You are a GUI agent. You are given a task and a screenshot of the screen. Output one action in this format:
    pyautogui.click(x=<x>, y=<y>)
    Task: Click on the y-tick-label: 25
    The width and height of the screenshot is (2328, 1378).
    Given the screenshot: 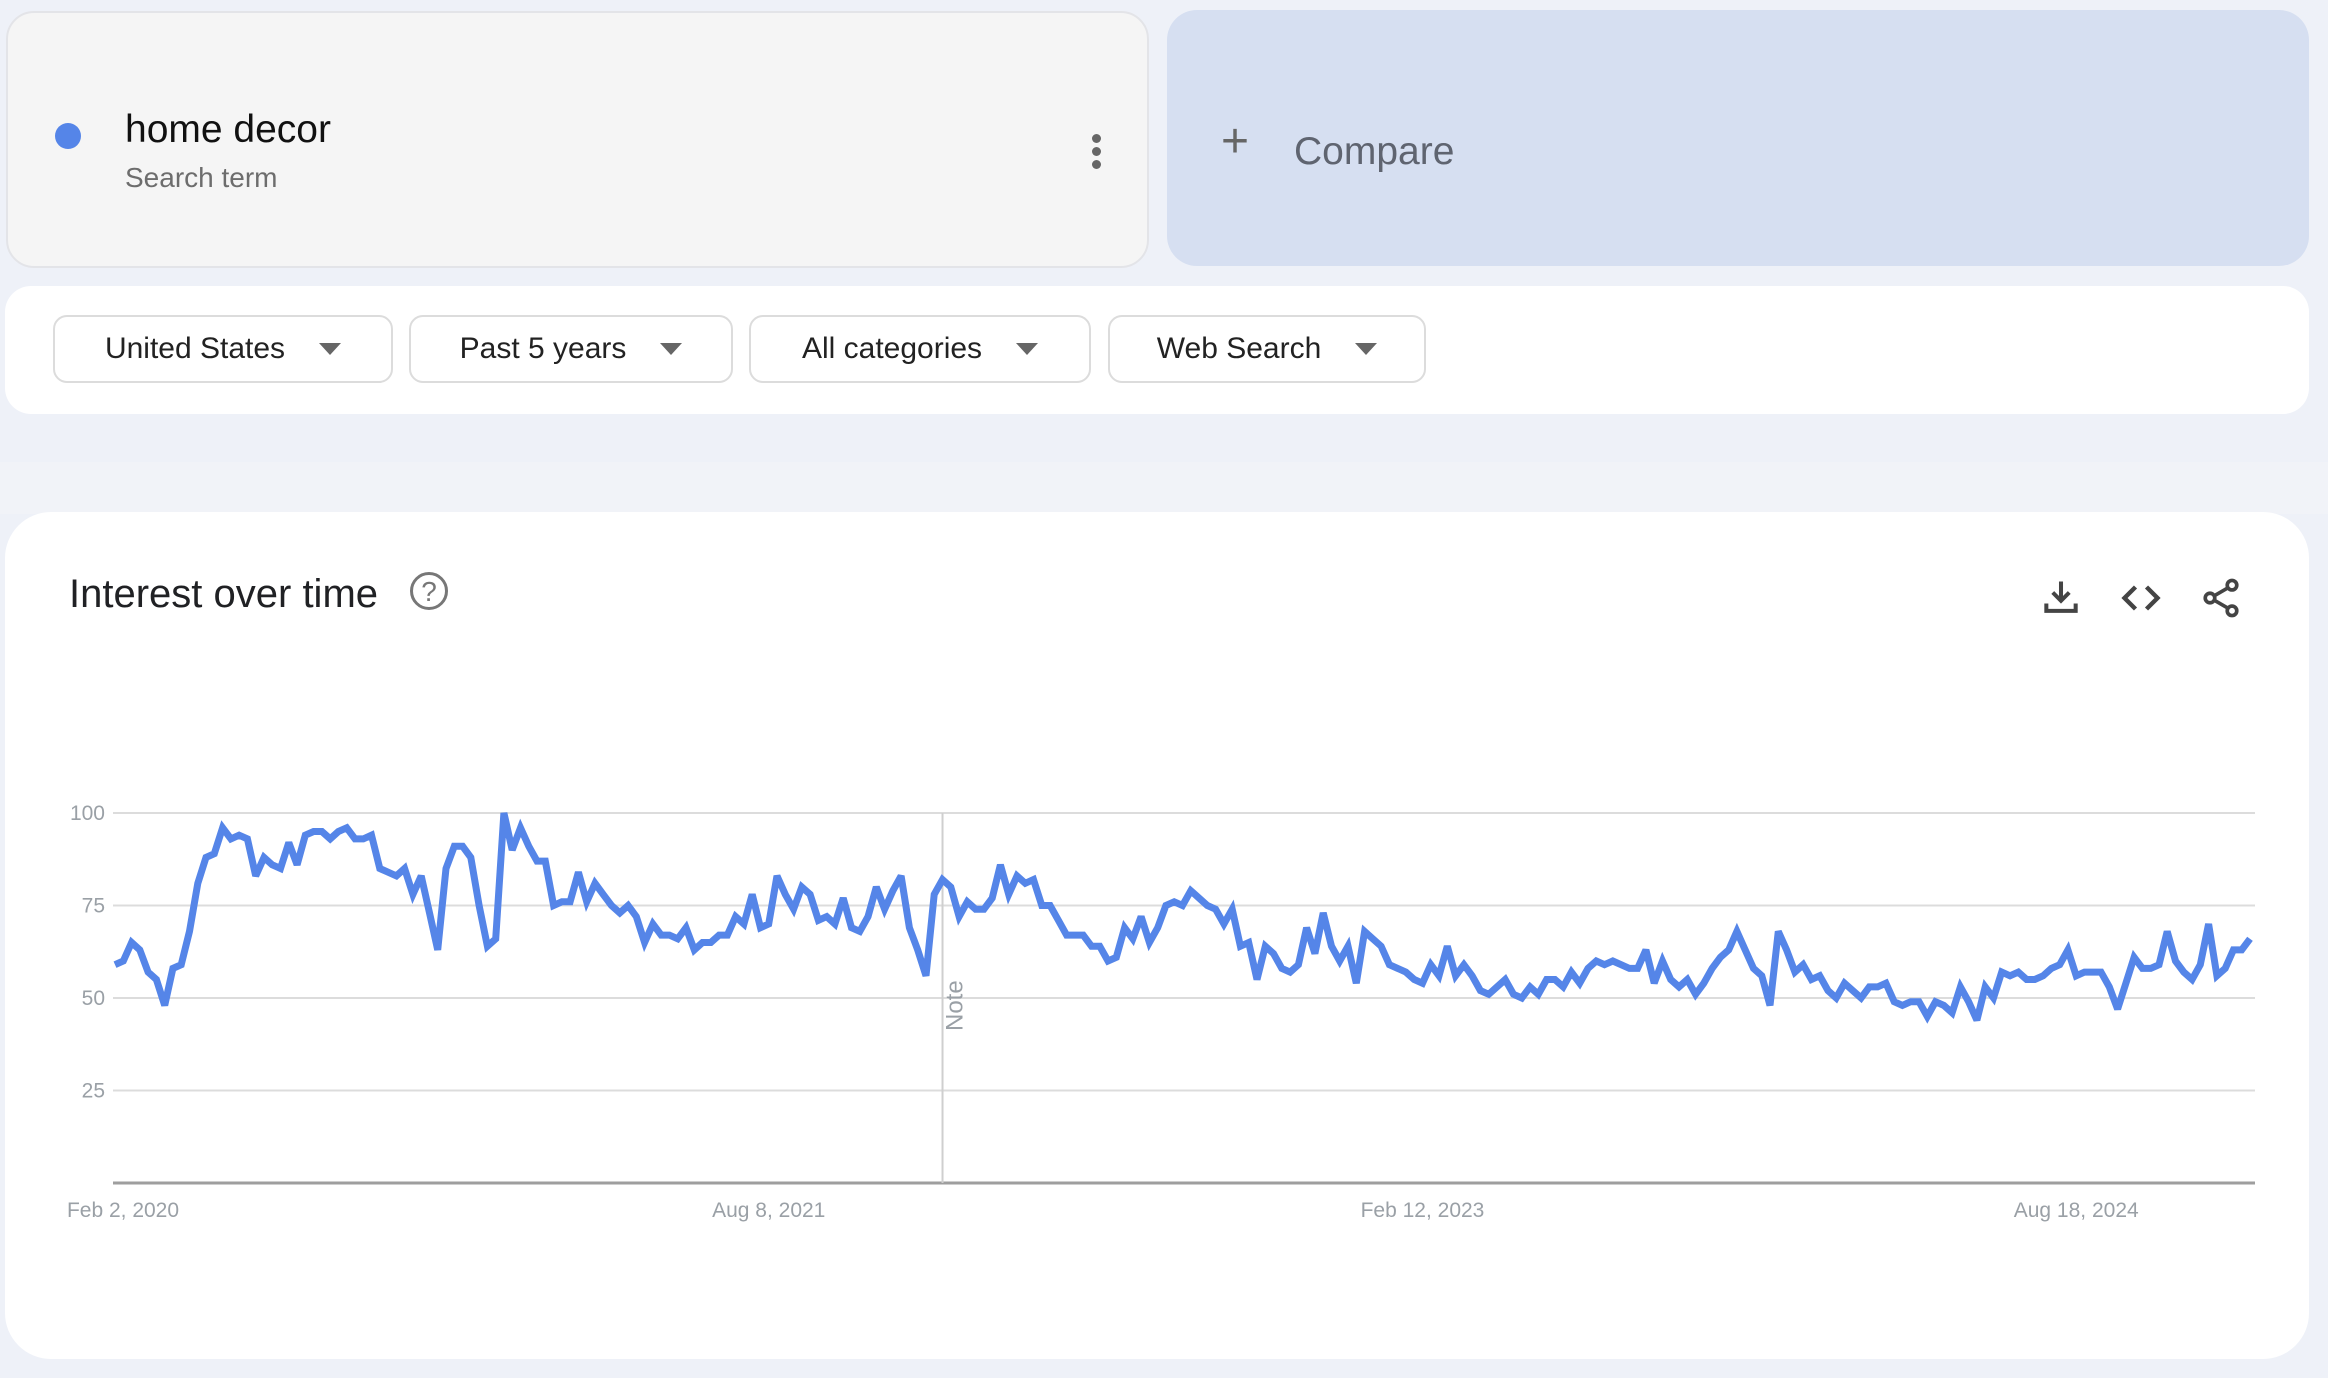 What is the action you would take?
    pyautogui.click(x=93, y=1091)
    